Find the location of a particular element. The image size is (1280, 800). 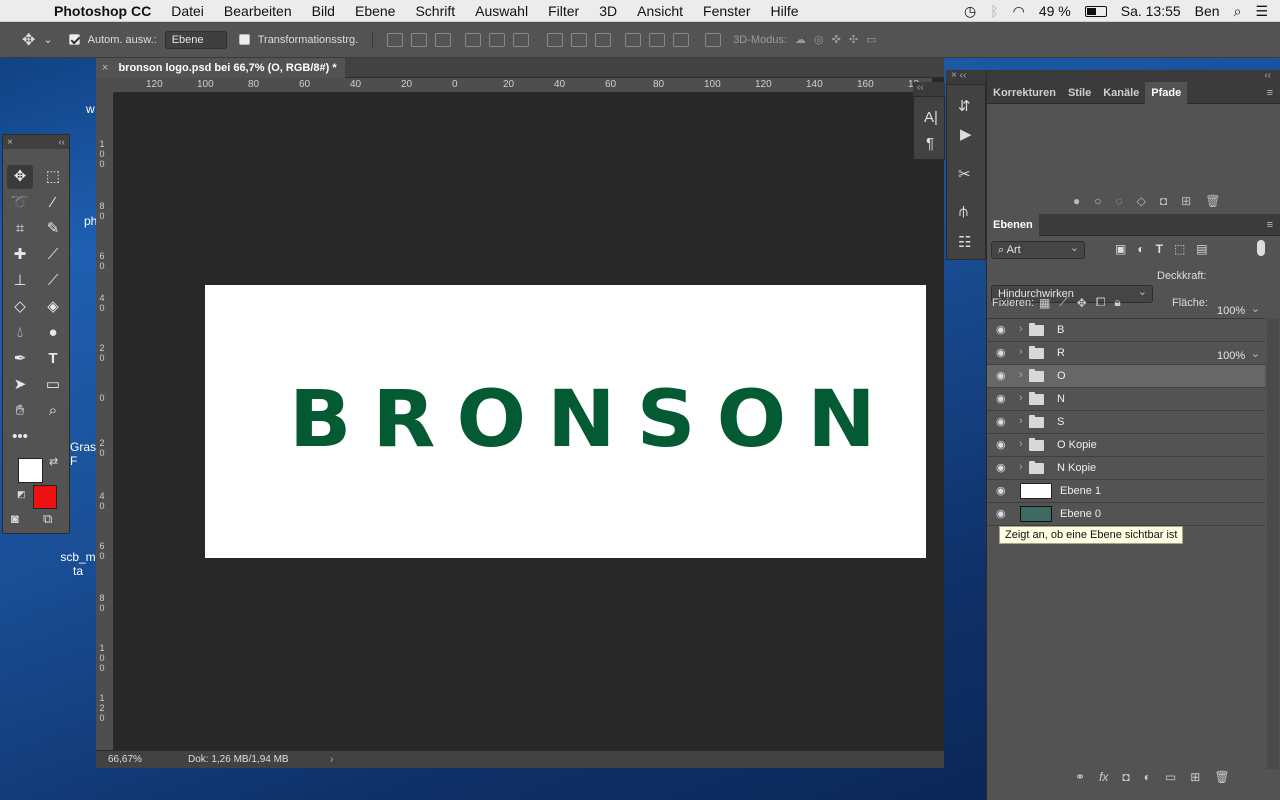

lasso-tool-icon: ➰ is located at coordinates (20, 203).